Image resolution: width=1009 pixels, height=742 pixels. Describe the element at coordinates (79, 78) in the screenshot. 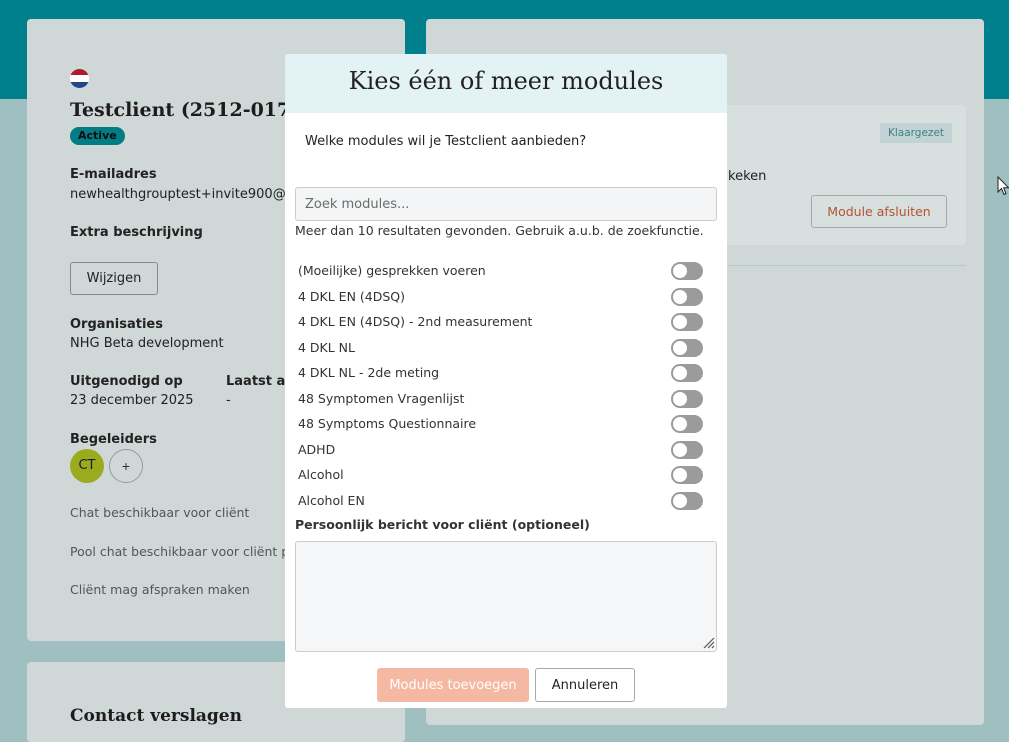

I see `dutch-flag-icon` at that location.